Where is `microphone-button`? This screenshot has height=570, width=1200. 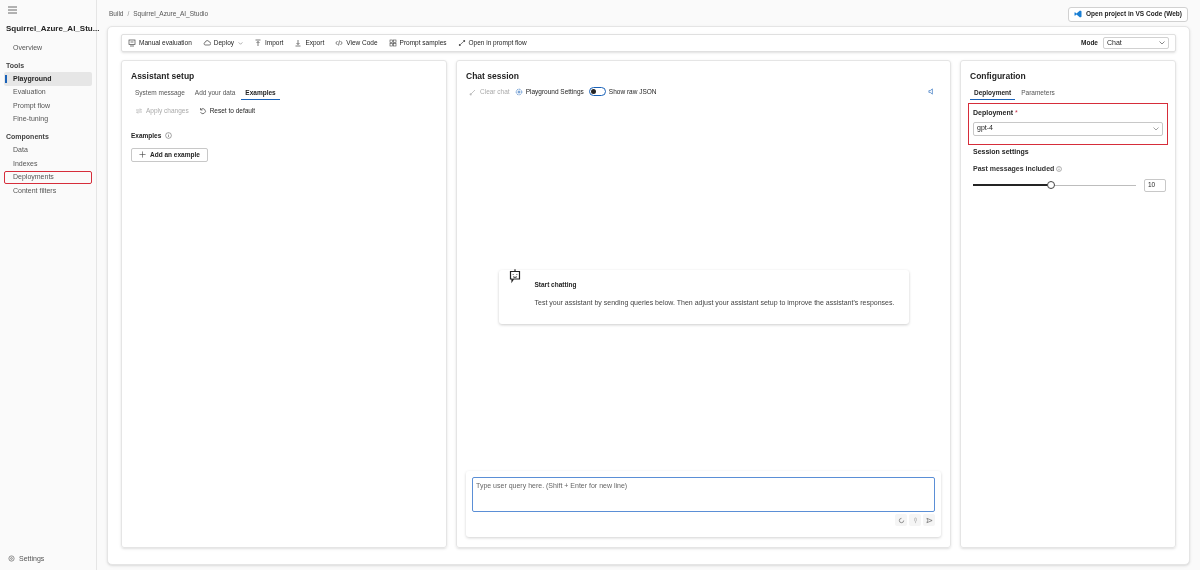
microphone-button is located at coordinates (915, 520).